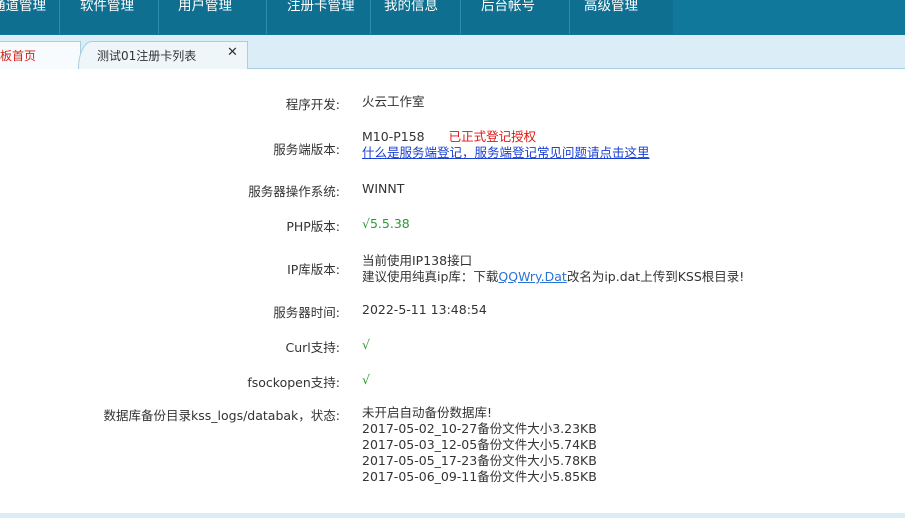  I want to click on license-status: 已正式登记授权, so click(492, 136).